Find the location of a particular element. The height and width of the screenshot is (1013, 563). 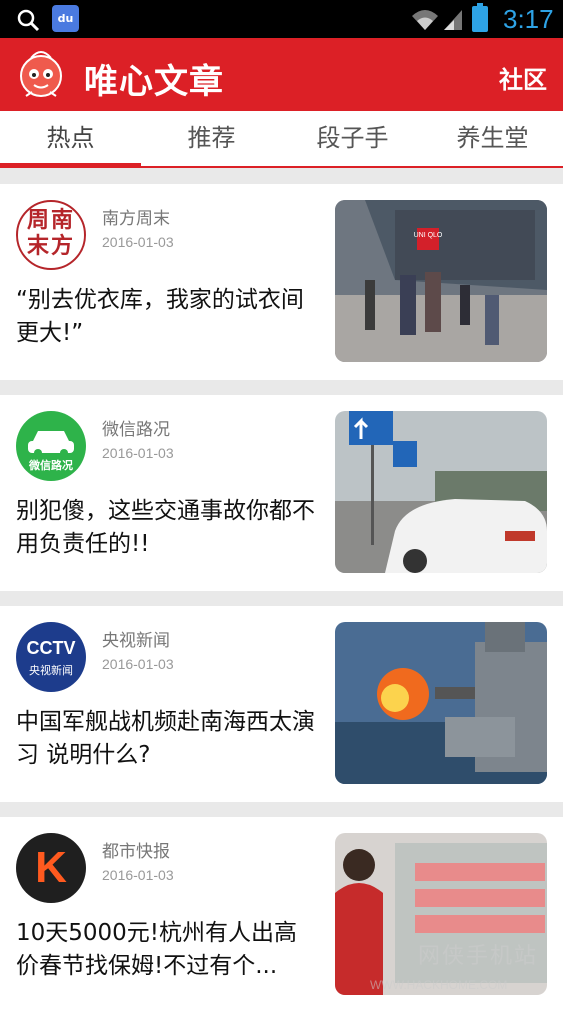

tab-label: 养生堂 is located at coordinates (492, 138).